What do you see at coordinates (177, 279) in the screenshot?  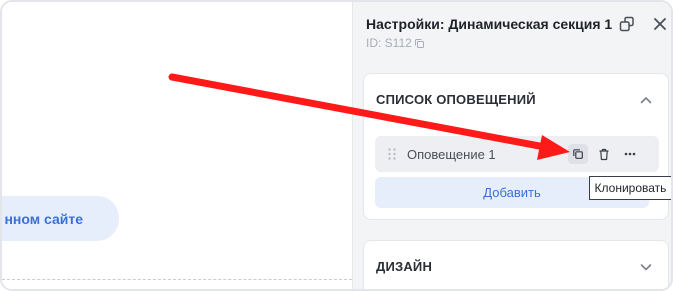 I see `canvas-dashed-divider` at bounding box center [177, 279].